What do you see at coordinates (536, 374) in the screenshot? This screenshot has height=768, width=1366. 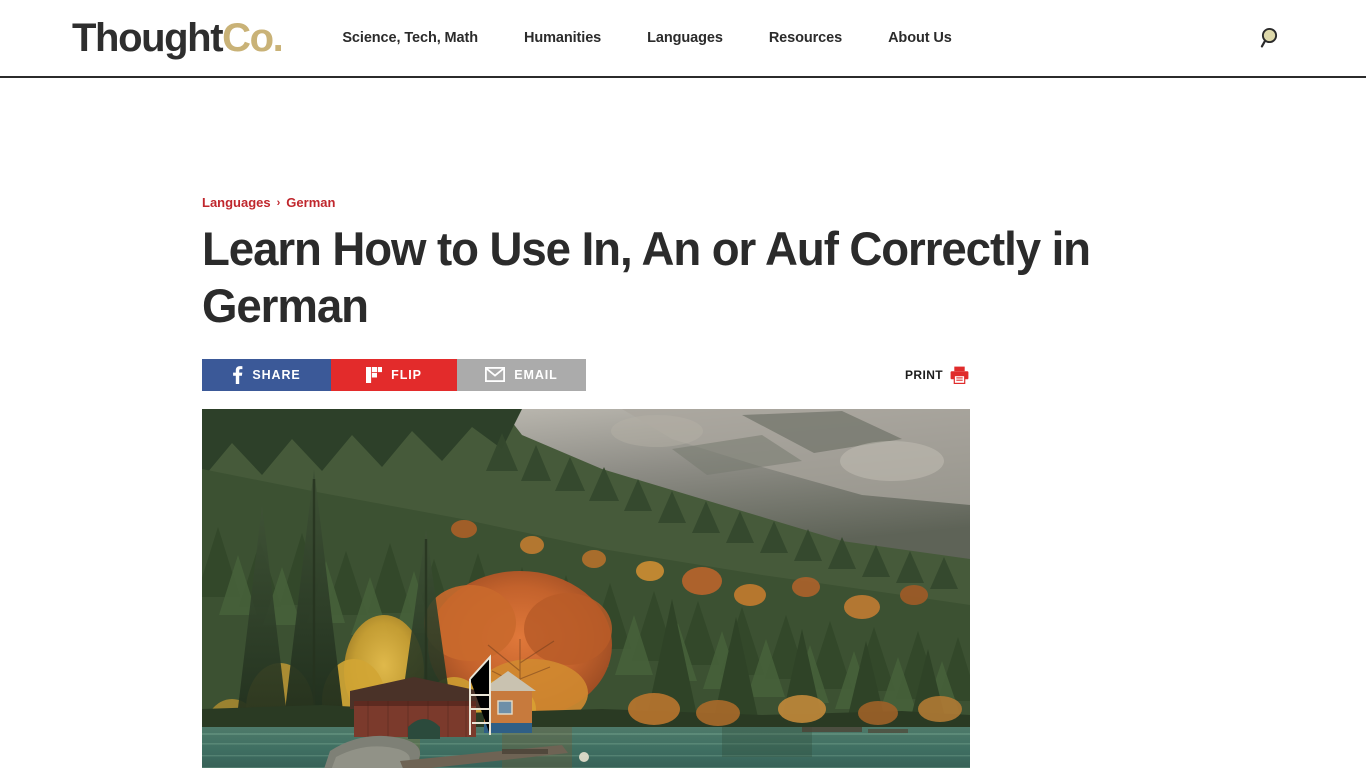 I see `share-email-label: EMAIL` at bounding box center [536, 374].